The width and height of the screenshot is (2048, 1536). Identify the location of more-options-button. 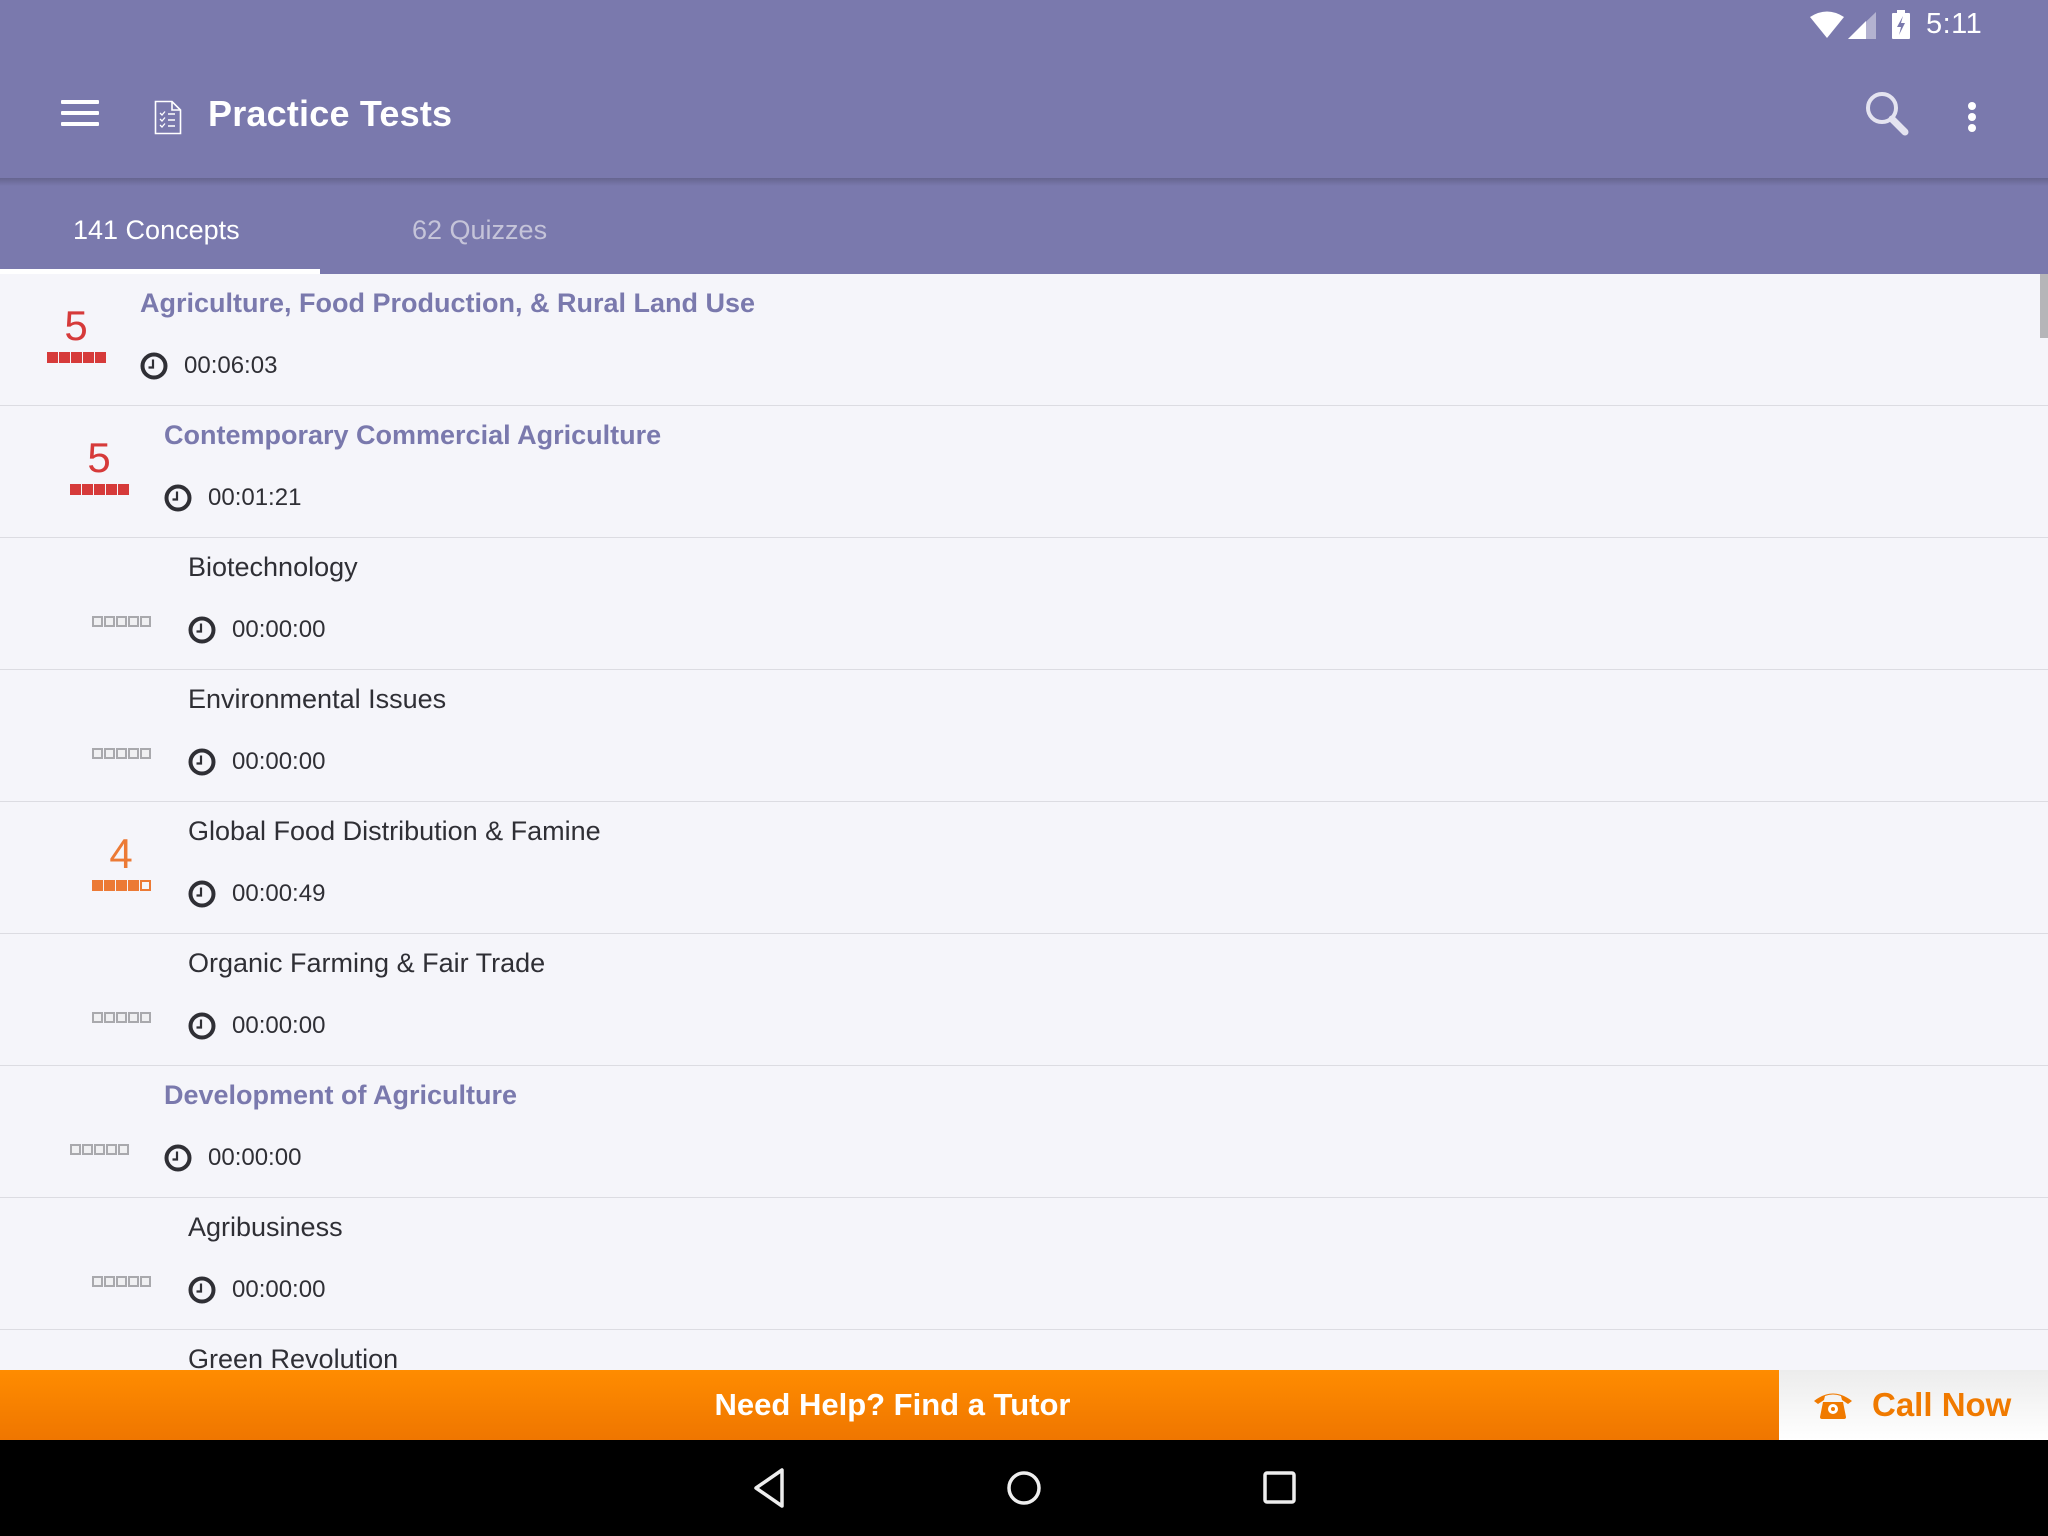
(1972, 114).